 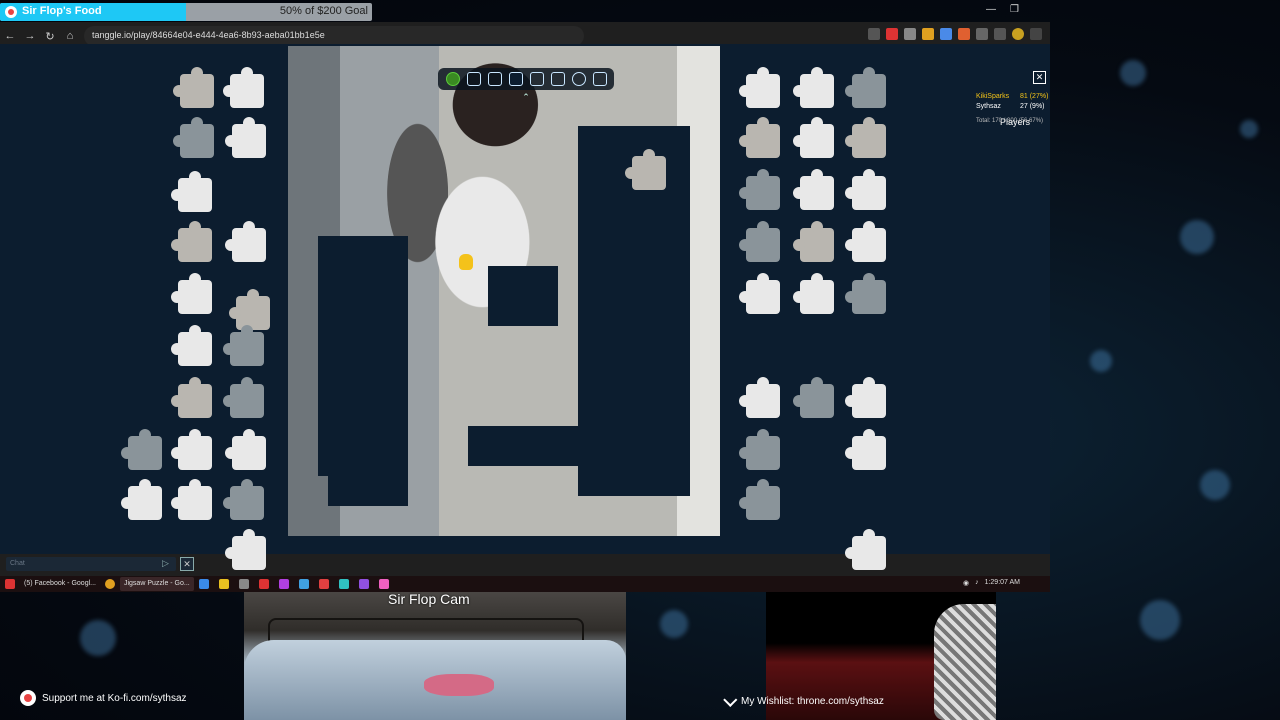 What do you see at coordinates (536, 79) in the screenshot?
I see `players-icon` at bounding box center [536, 79].